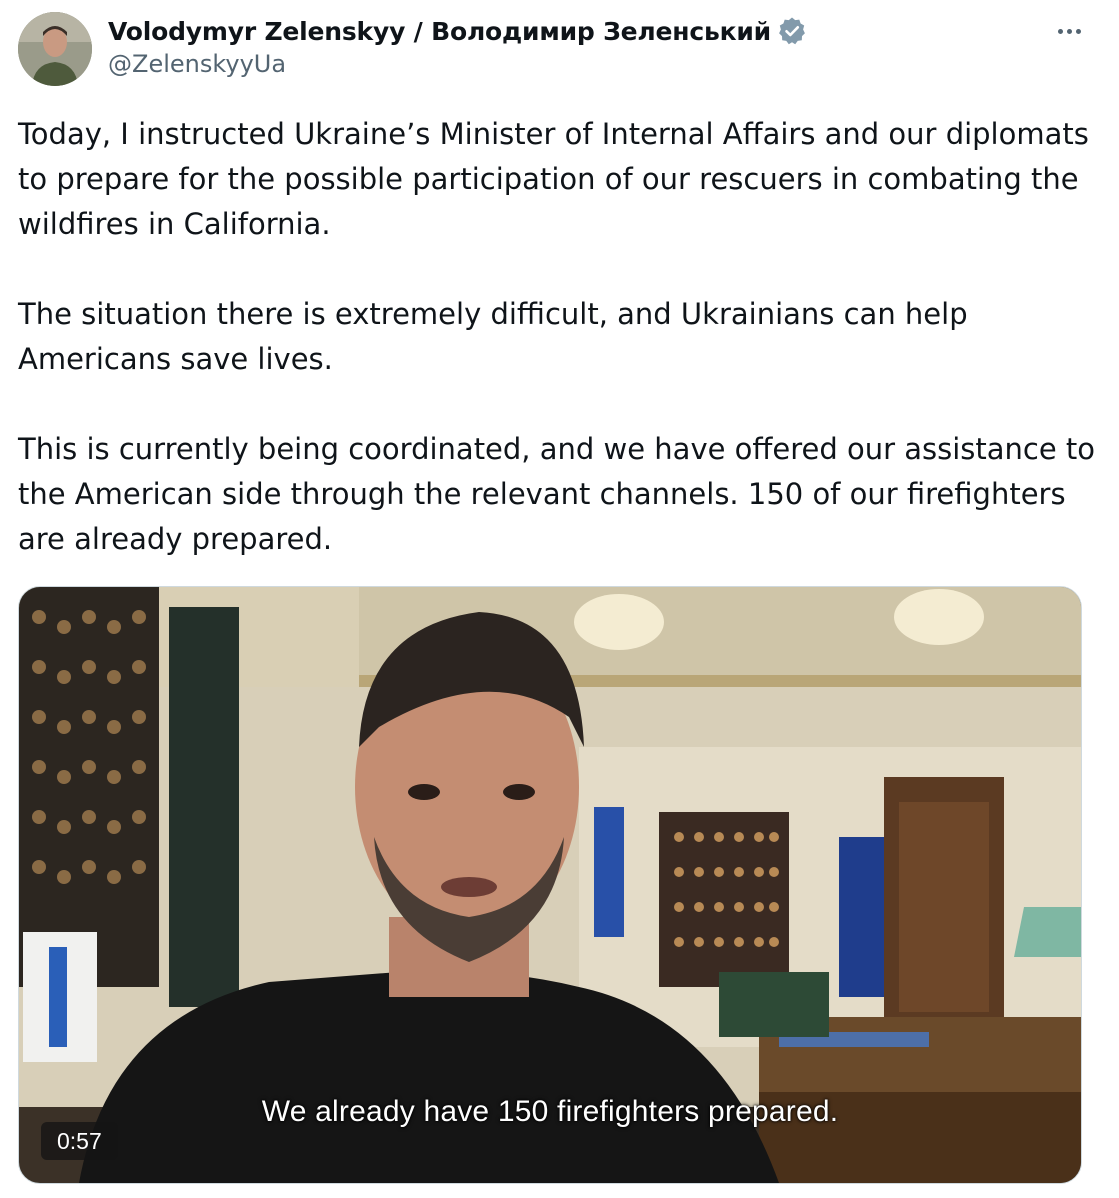 This screenshot has height=1198, width=1119. I want to click on verified-badge-icon, so click(792, 31).